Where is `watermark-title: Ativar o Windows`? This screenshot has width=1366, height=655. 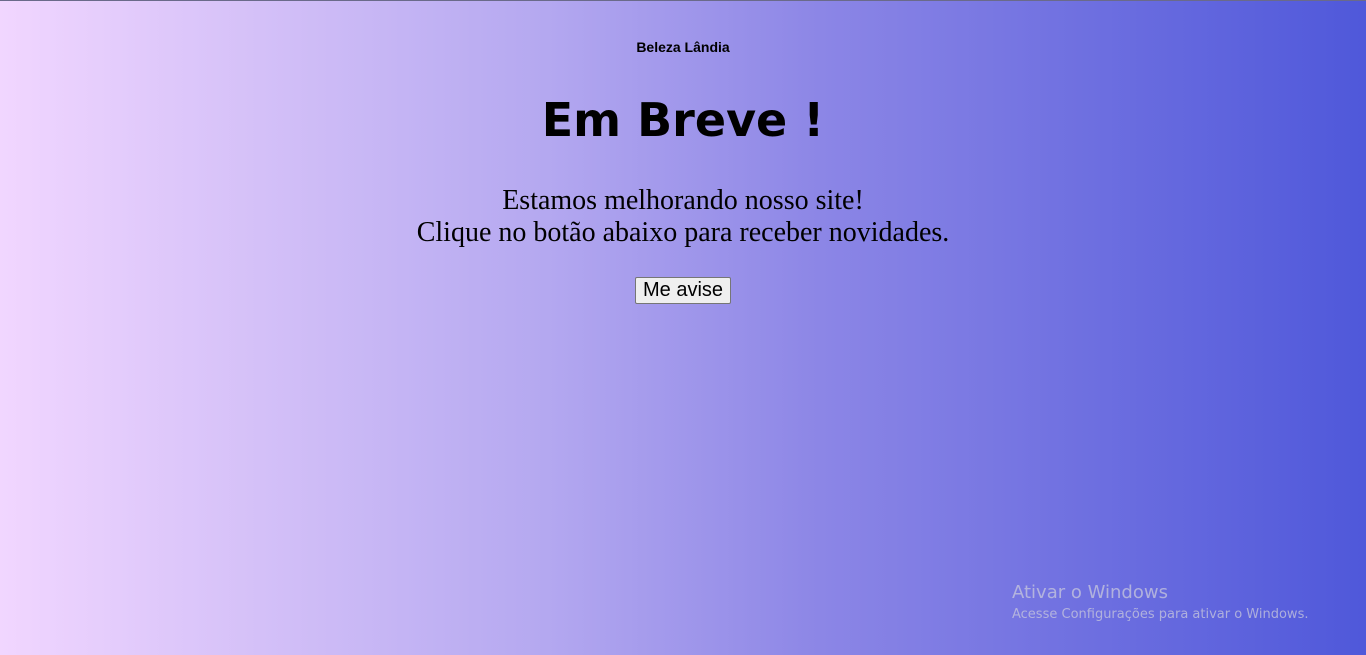
watermark-title: Ativar o Windows is located at coordinates (1090, 592).